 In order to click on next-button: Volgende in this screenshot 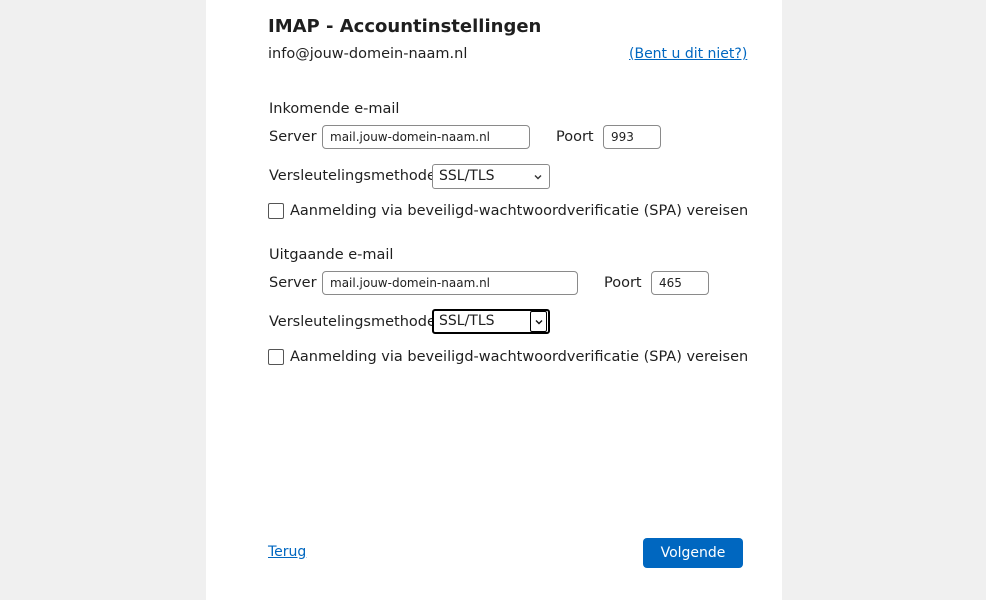, I will do `click(693, 553)`.